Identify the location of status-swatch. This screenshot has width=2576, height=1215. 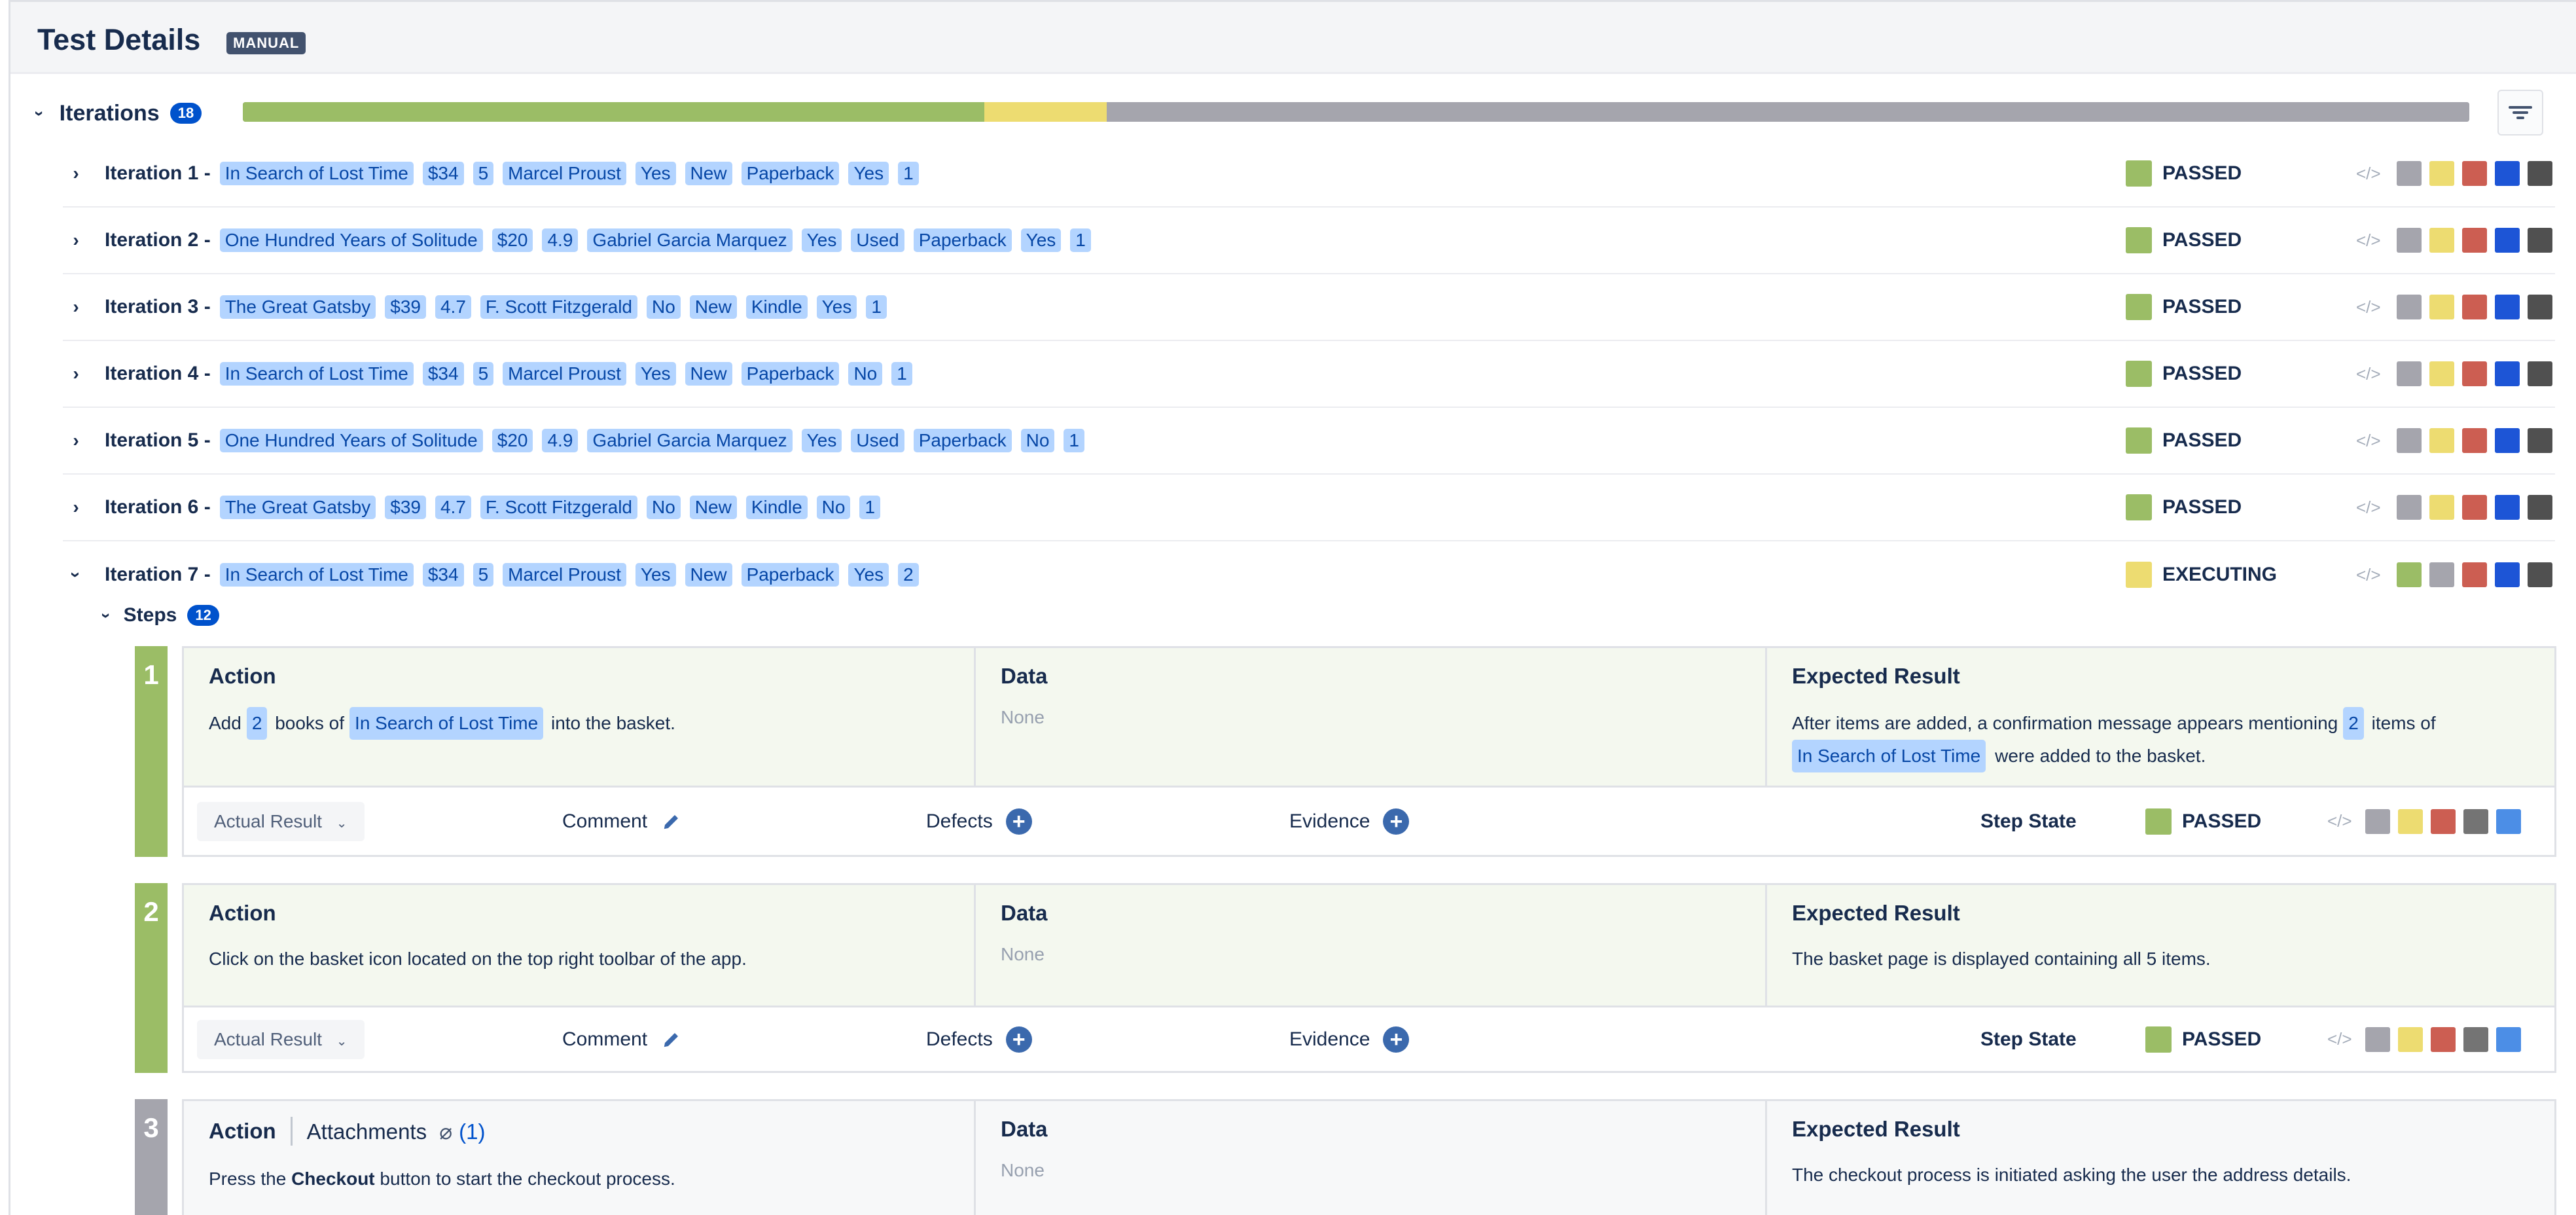
(2139, 240).